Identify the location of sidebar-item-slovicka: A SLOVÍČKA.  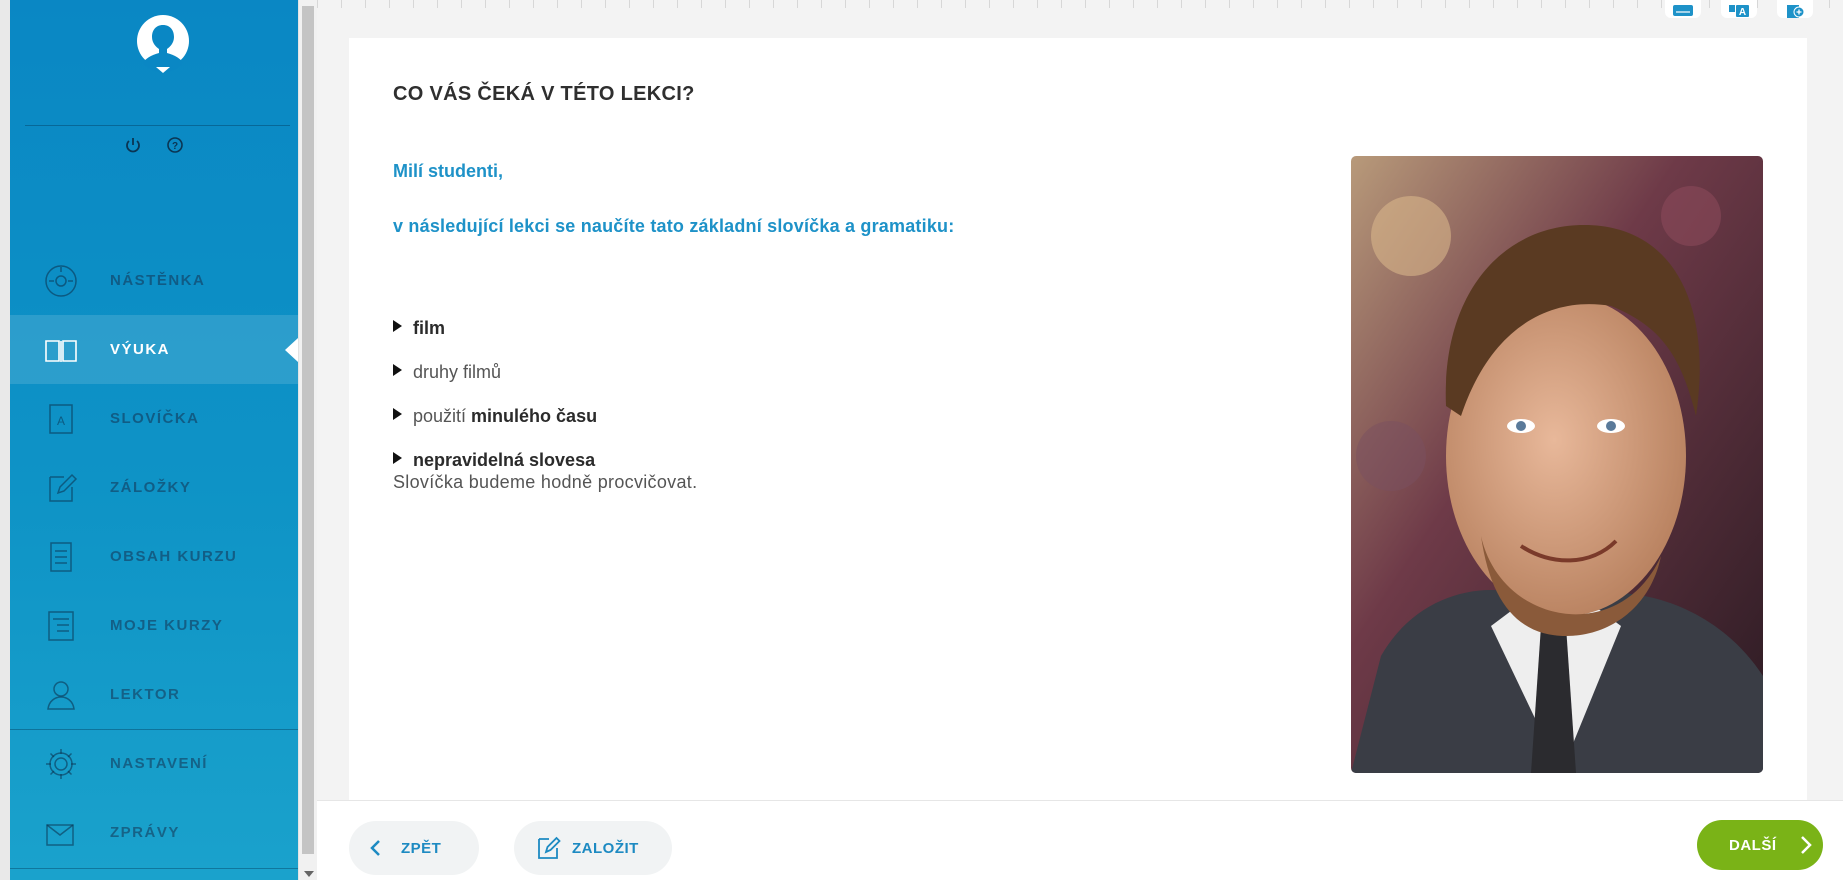
(154, 418).